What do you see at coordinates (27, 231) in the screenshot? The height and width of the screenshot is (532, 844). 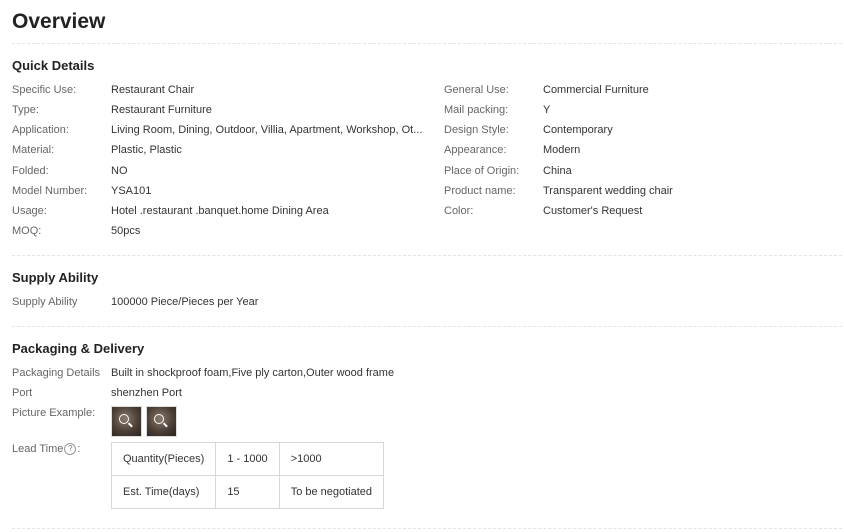 I see `detail-label: MOQ:` at bounding box center [27, 231].